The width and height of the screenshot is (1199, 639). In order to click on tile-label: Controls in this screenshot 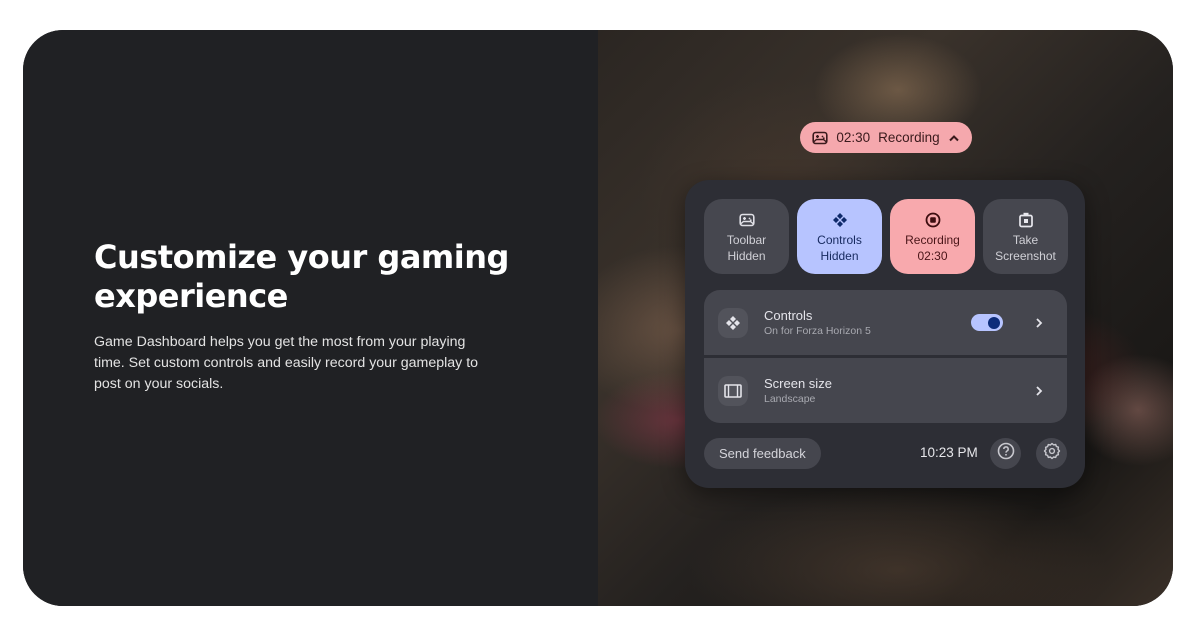, I will do `click(839, 240)`.